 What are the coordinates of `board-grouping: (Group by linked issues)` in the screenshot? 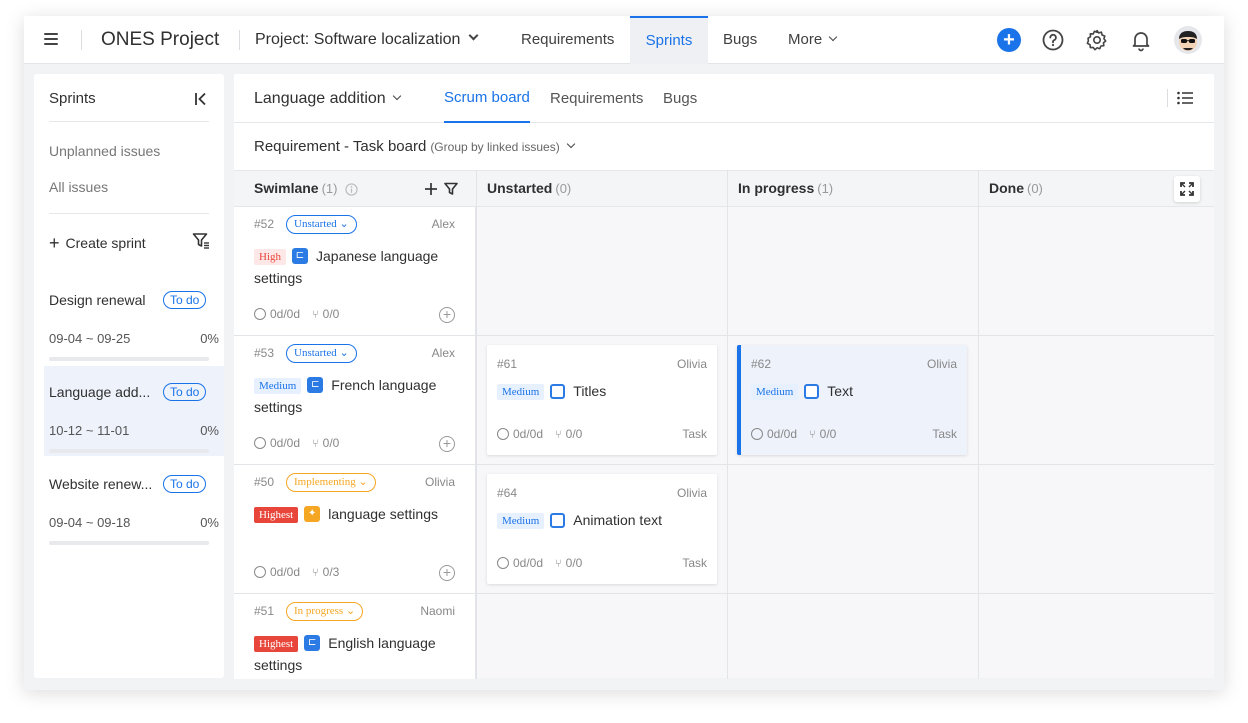 It's located at (495, 147).